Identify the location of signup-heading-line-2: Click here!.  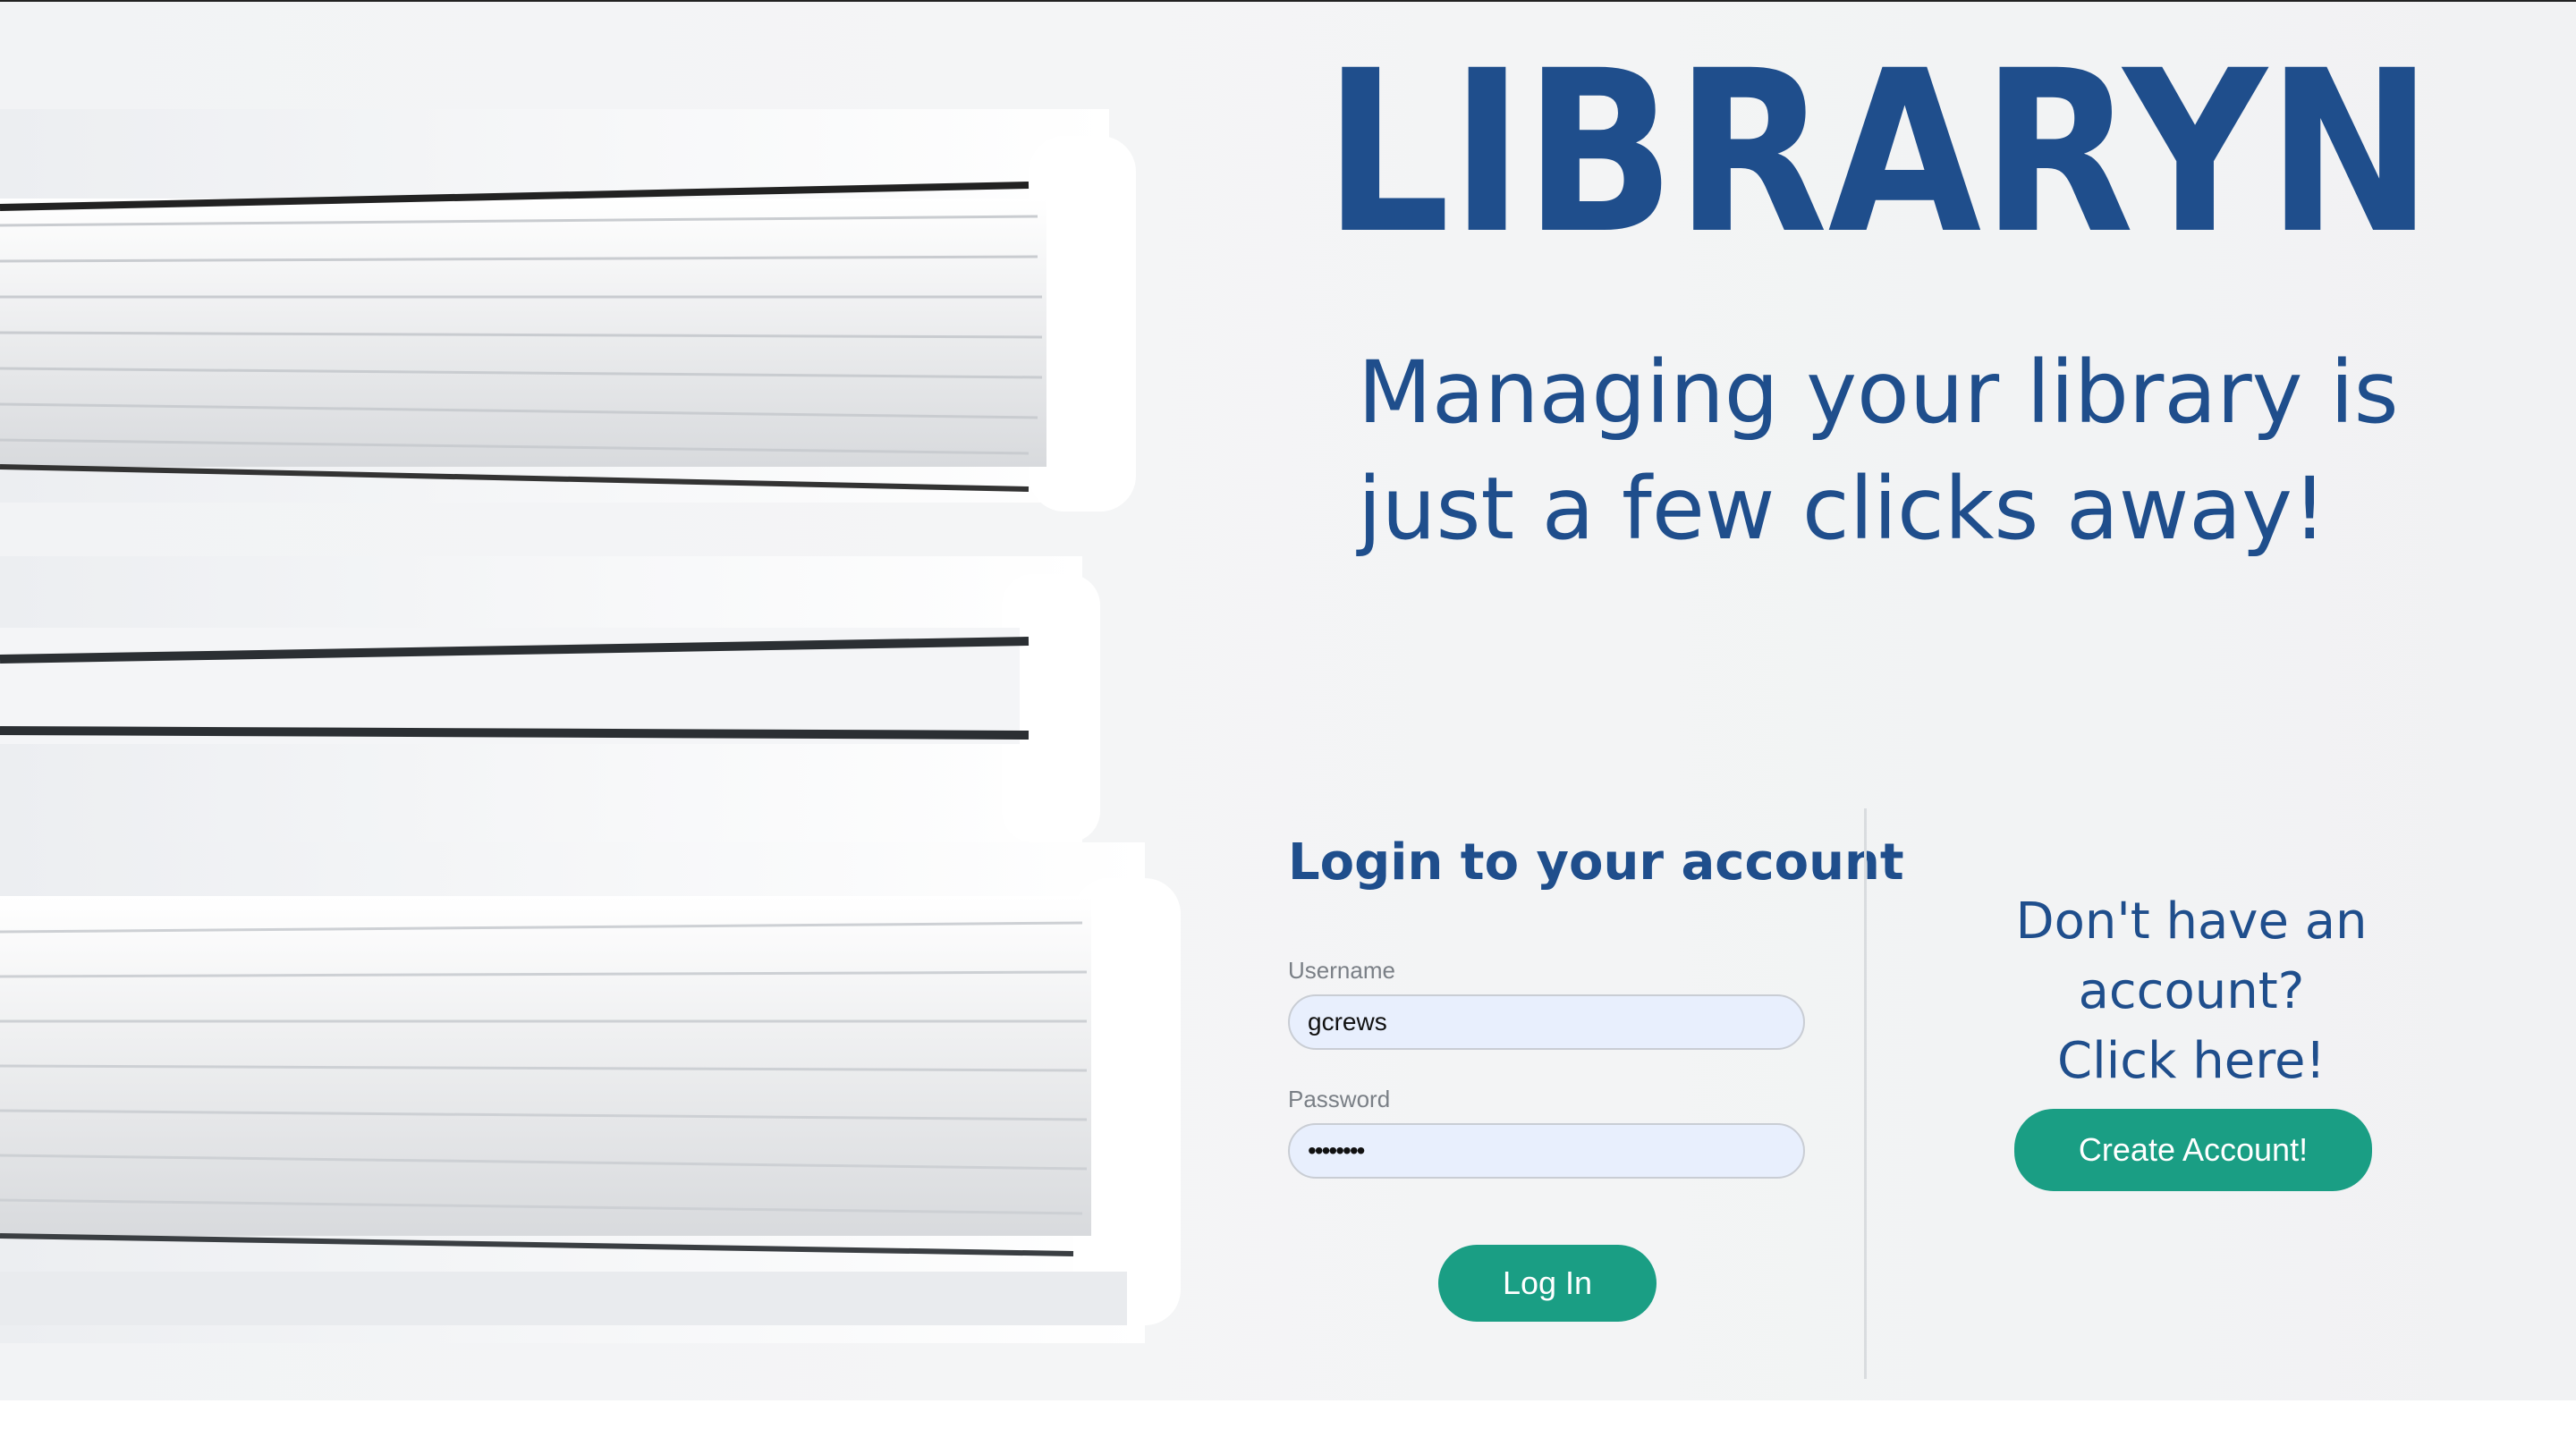
(2191, 1061).